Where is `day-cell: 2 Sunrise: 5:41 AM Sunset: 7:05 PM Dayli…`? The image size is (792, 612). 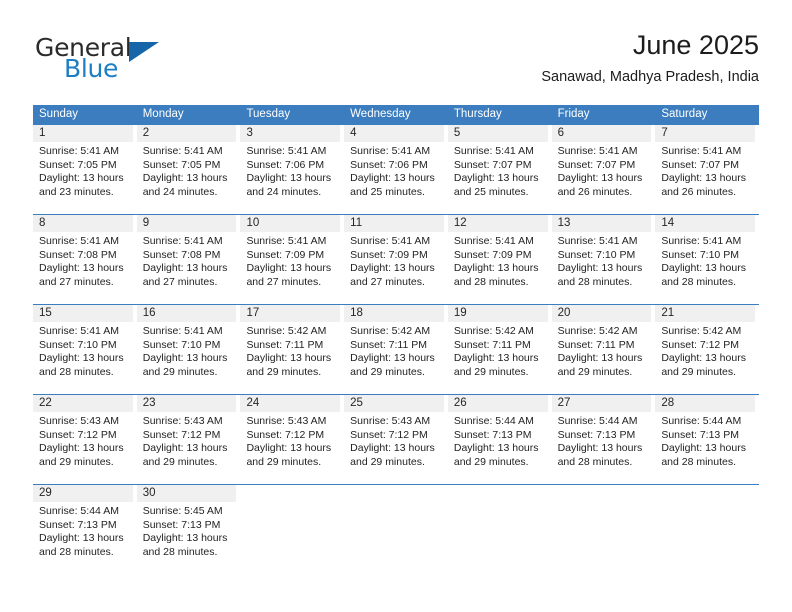
day-cell: 2 Sunrise: 5:41 AM Sunset: 7:05 PM Dayli… is located at coordinates (188, 169).